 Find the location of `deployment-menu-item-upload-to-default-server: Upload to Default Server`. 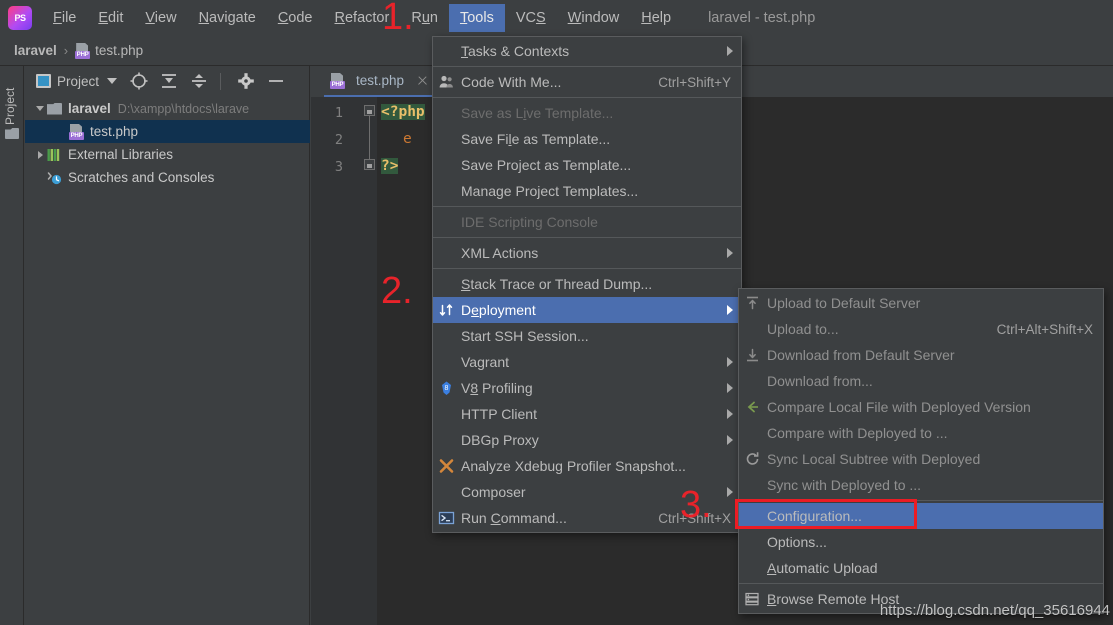

deployment-menu-item-upload-to-default-server: Upload to Default Server is located at coordinates (921, 303).